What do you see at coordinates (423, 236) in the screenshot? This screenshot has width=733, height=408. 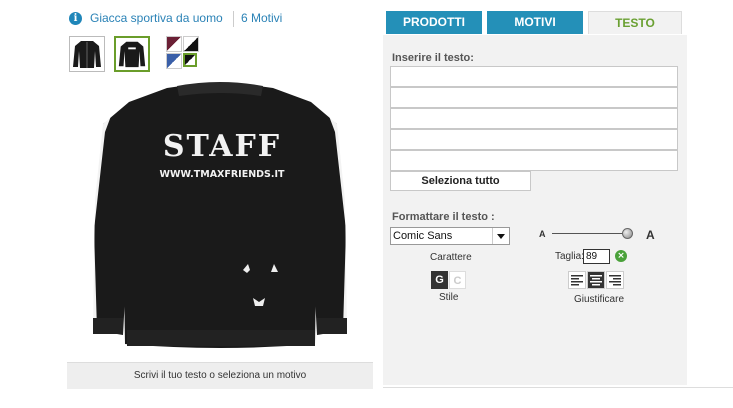 I see `font-select-value: Comic Sans` at bounding box center [423, 236].